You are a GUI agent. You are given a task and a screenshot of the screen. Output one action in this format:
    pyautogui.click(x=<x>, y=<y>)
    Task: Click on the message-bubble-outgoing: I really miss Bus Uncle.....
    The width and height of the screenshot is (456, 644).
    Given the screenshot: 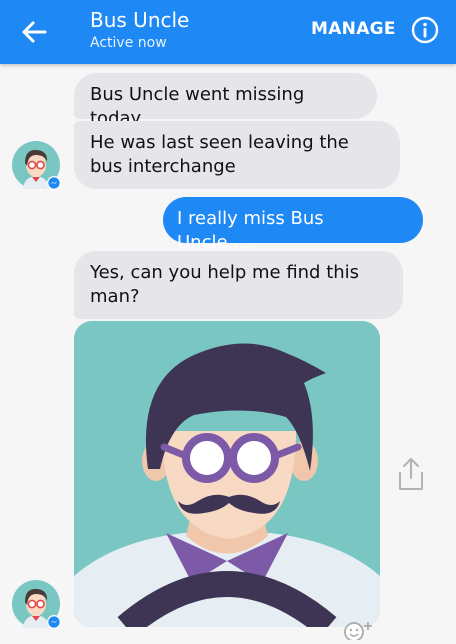 What is the action you would take?
    pyautogui.click(x=293, y=225)
    